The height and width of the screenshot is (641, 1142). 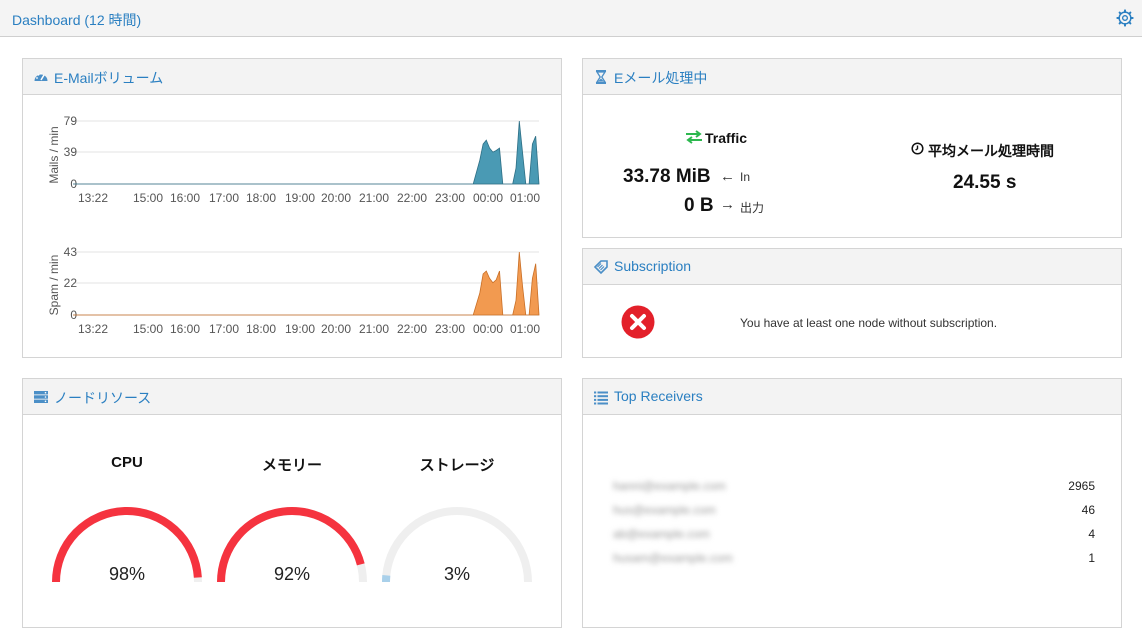 What do you see at coordinates (336, 198) in the screenshot?
I see `mail-xtick: 20:00` at bounding box center [336, 198].